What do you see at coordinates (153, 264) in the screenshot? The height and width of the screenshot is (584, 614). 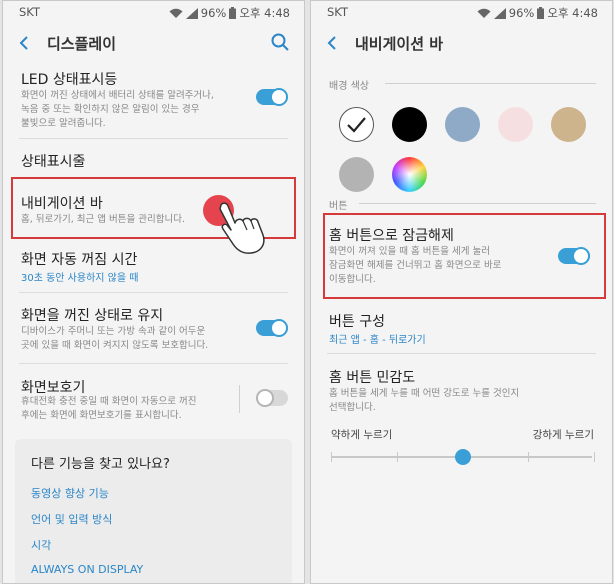 I see `setting-row-screen-timeout: 화면 자동 꺼짐 시간 30초 동안 사용하지 않을 때` at bounding box center [153, 264].